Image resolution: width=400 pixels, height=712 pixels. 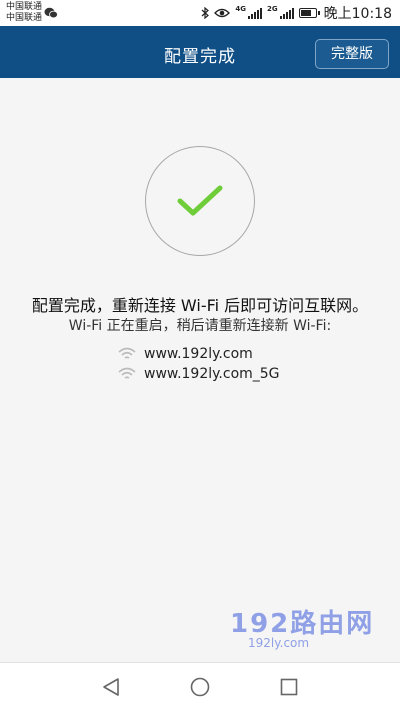 I want to click on wifi-network-name: www.192ly.com_5G, so click(x=212, y=374).